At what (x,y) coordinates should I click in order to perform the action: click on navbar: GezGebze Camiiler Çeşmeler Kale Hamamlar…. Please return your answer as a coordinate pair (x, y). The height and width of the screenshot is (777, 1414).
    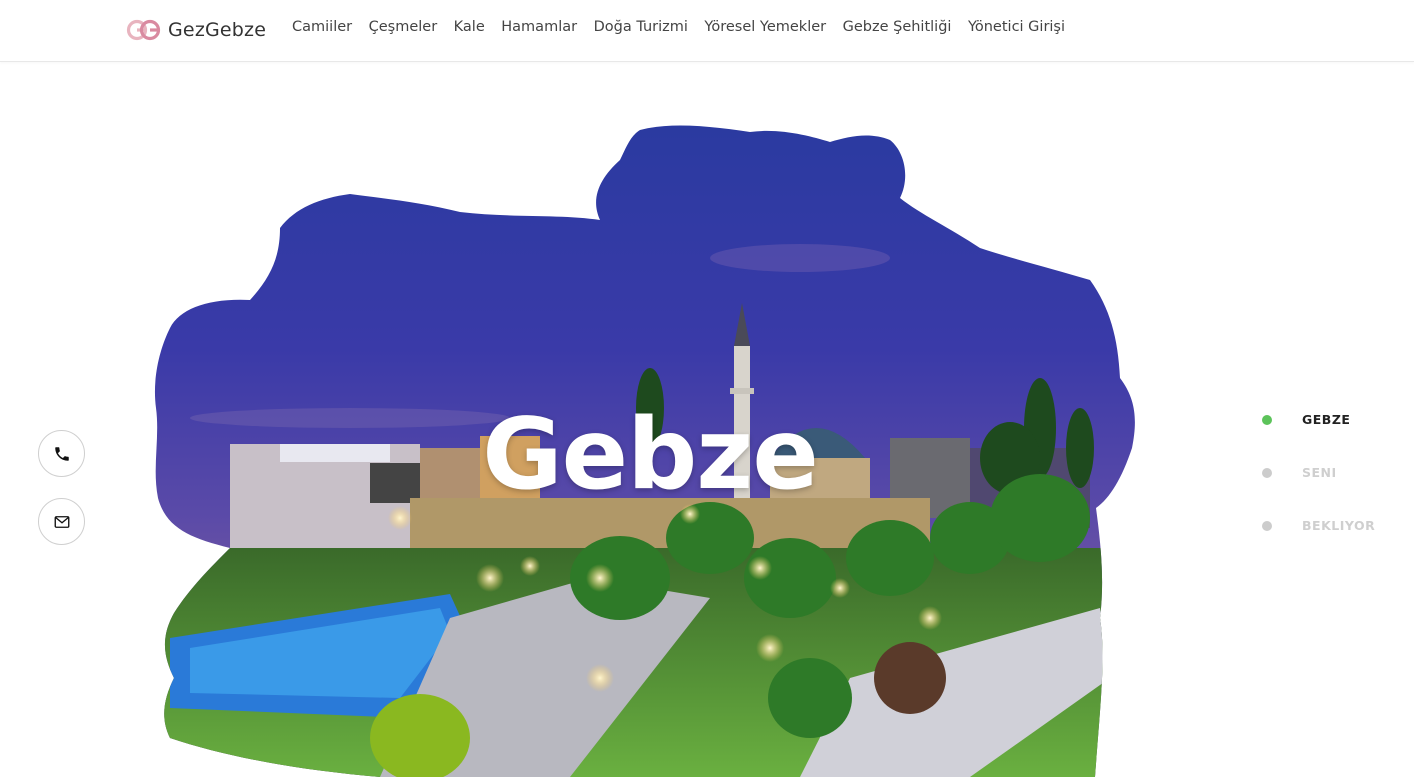
    Looking at the image, I should click on (707, 31).